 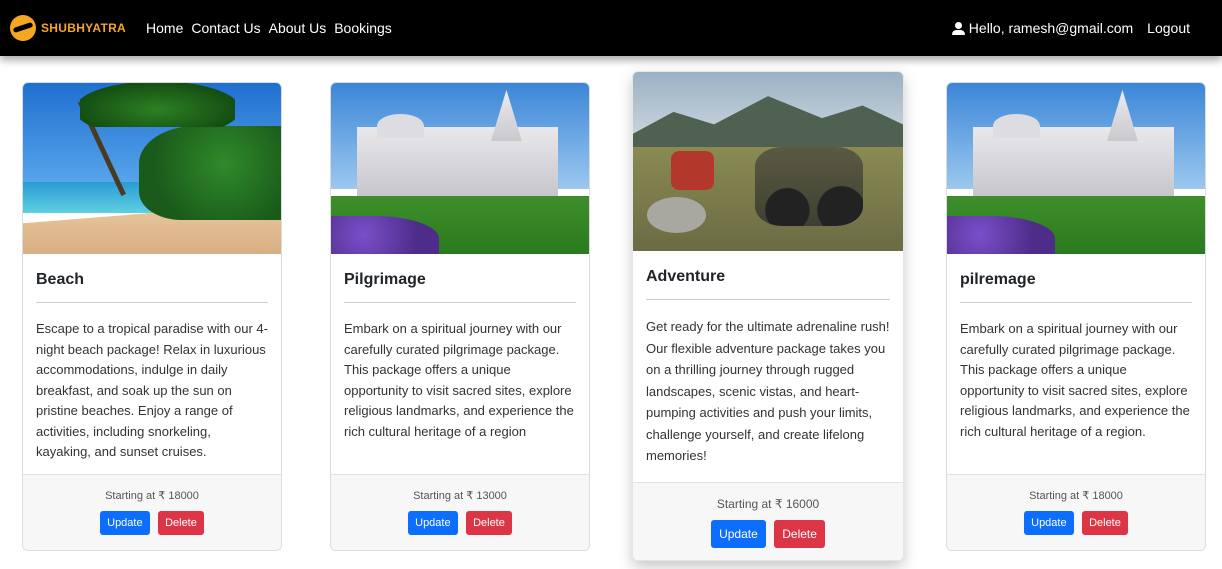 What do you see at coordinates (385, 279) in the screenshot?
I see `card-title: Pilgrimage` at bounding box center [385, 279].